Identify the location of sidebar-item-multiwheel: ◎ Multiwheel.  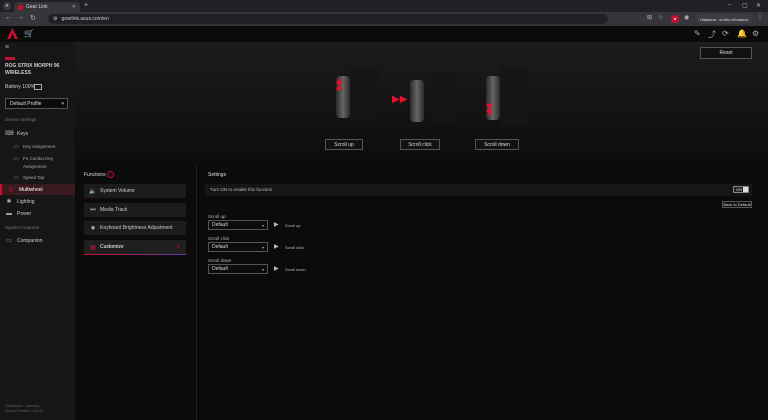
(38, 189).